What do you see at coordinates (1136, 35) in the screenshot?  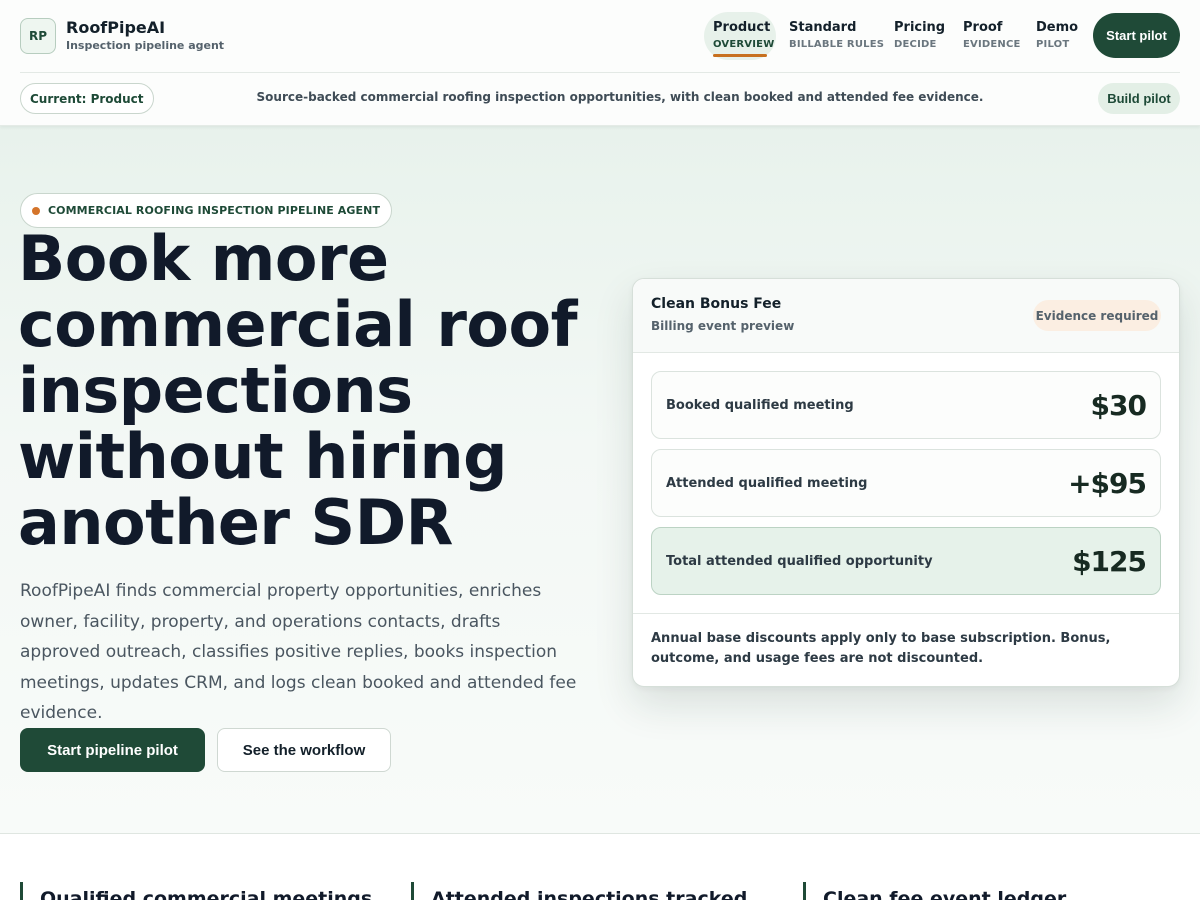 I see `start-pilot-button: Start pilot` at bounding box center [1136, 35].